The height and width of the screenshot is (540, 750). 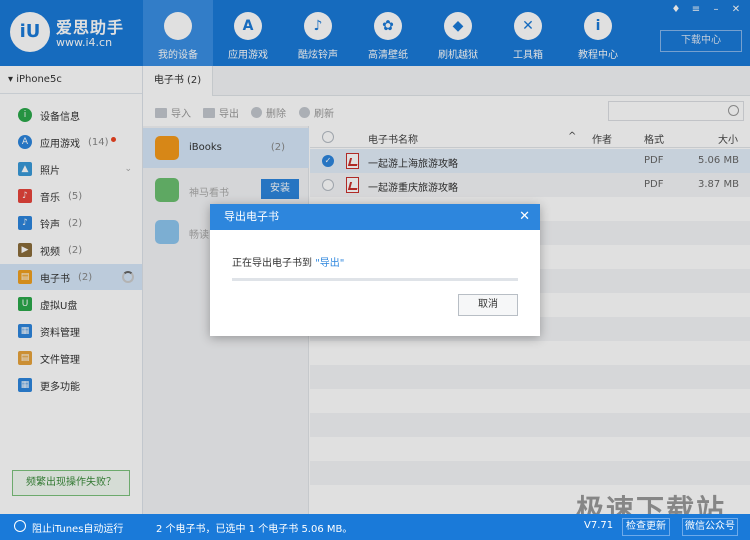 I want to click on itunes-toggle, so click(x=20, y=526).